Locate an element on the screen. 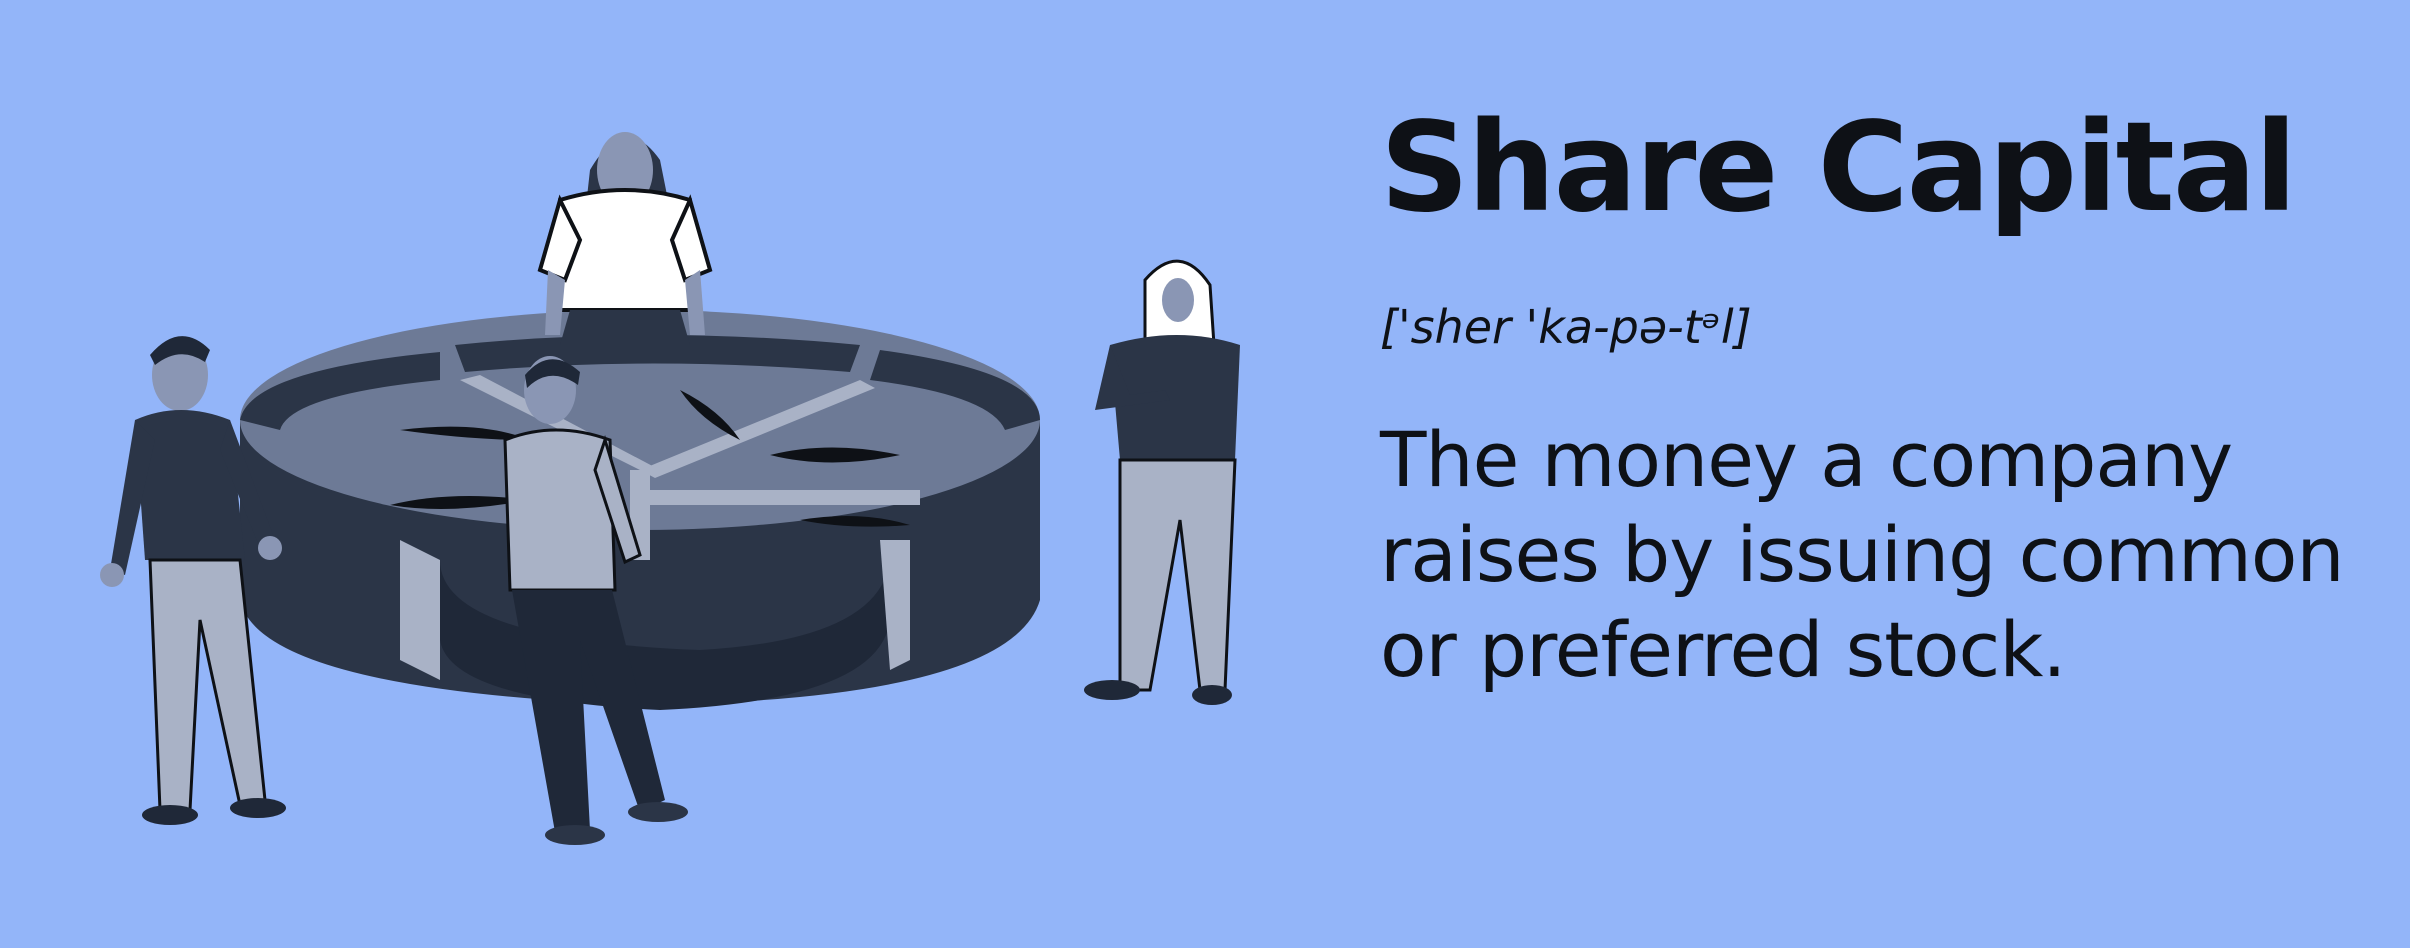 This screenshot has height=948, width=2410. face is located at coordinates (1178, 300).